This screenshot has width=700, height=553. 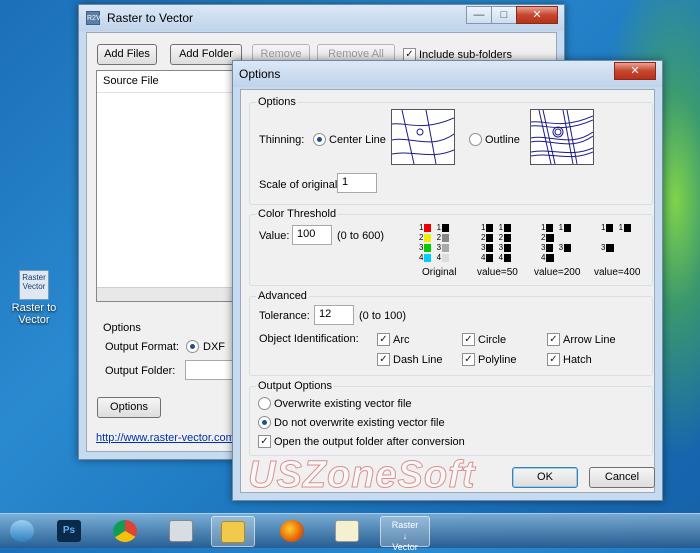 I want to click on caption-value-50: value=50, so click(x=497, y=272).